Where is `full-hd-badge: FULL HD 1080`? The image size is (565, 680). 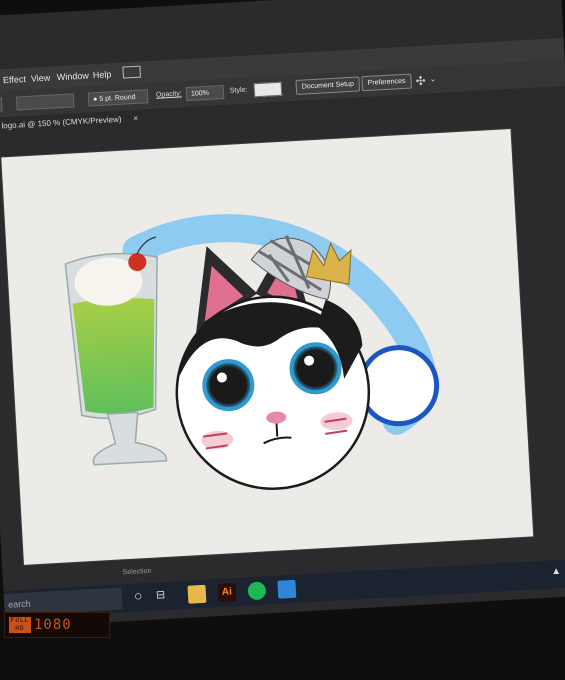 full-hd-badge: FULL HD 1080 is located at coordinates (57, 625).